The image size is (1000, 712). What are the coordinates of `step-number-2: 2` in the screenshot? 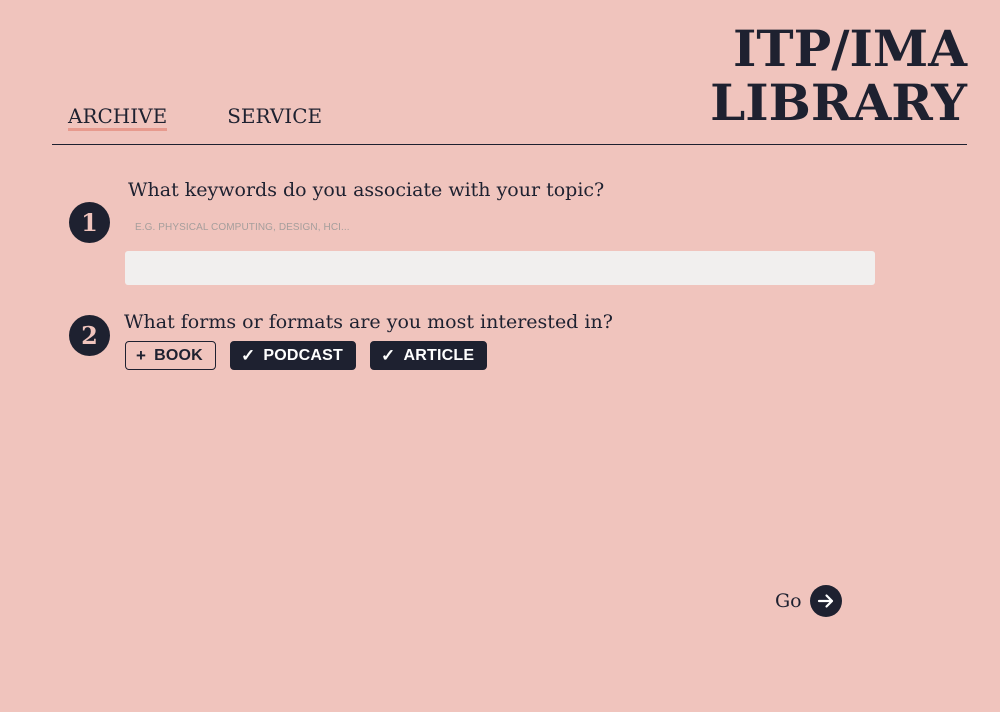 It's located at (89, 335).